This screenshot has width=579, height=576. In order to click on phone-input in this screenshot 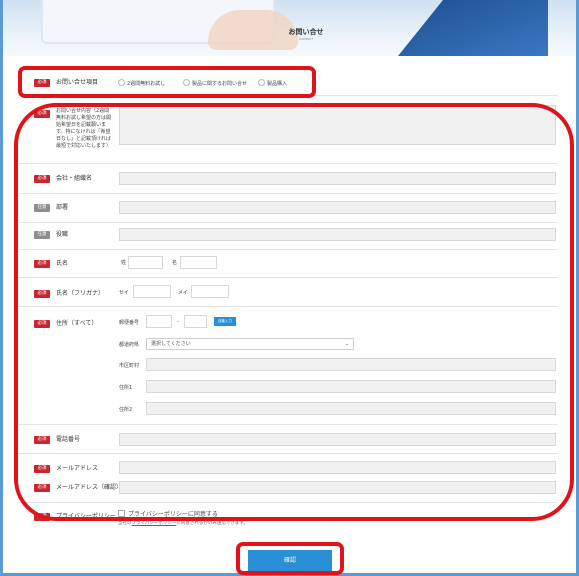, I will do `click(337, 439)`.